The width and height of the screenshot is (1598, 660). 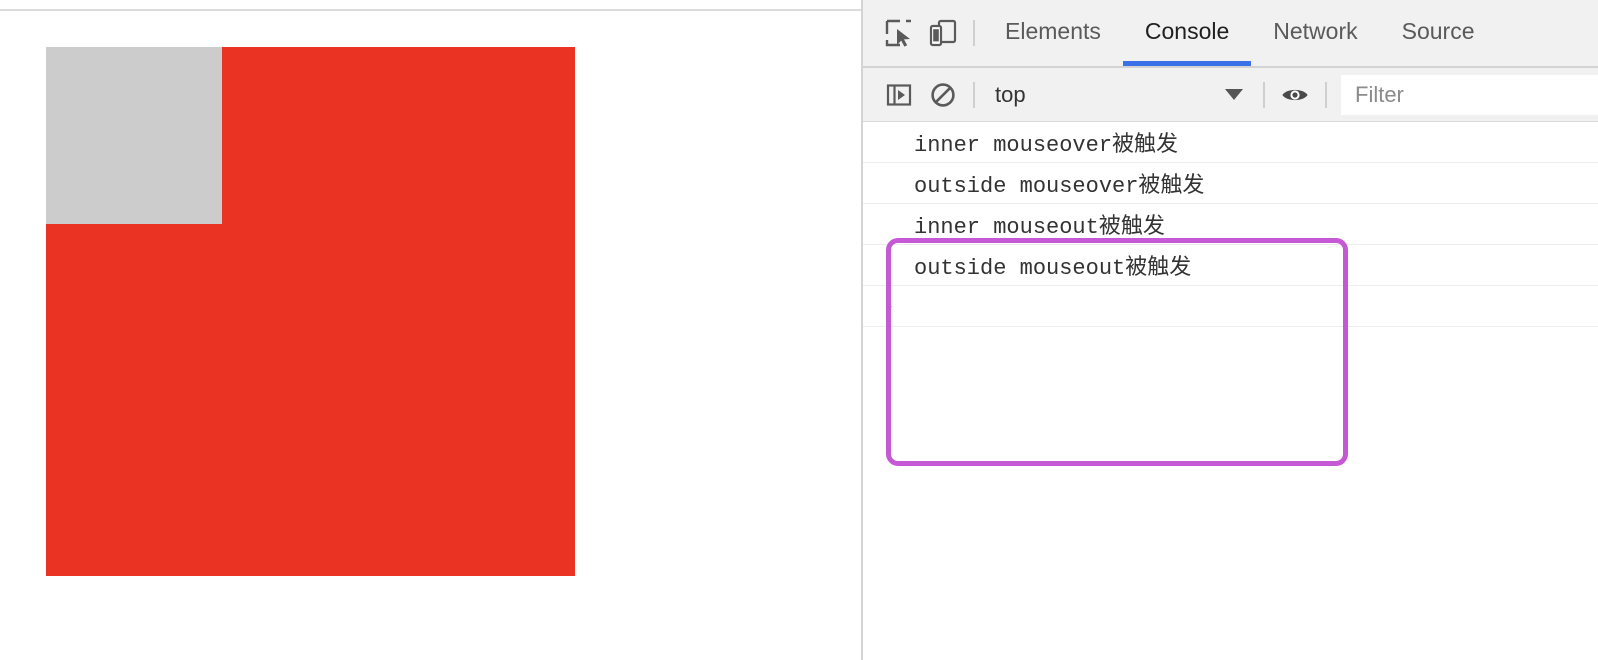 What do you see at coordinates (974, 33) in the screenshot?
I see `toolbar-separator` at bounding box center [974, 33].